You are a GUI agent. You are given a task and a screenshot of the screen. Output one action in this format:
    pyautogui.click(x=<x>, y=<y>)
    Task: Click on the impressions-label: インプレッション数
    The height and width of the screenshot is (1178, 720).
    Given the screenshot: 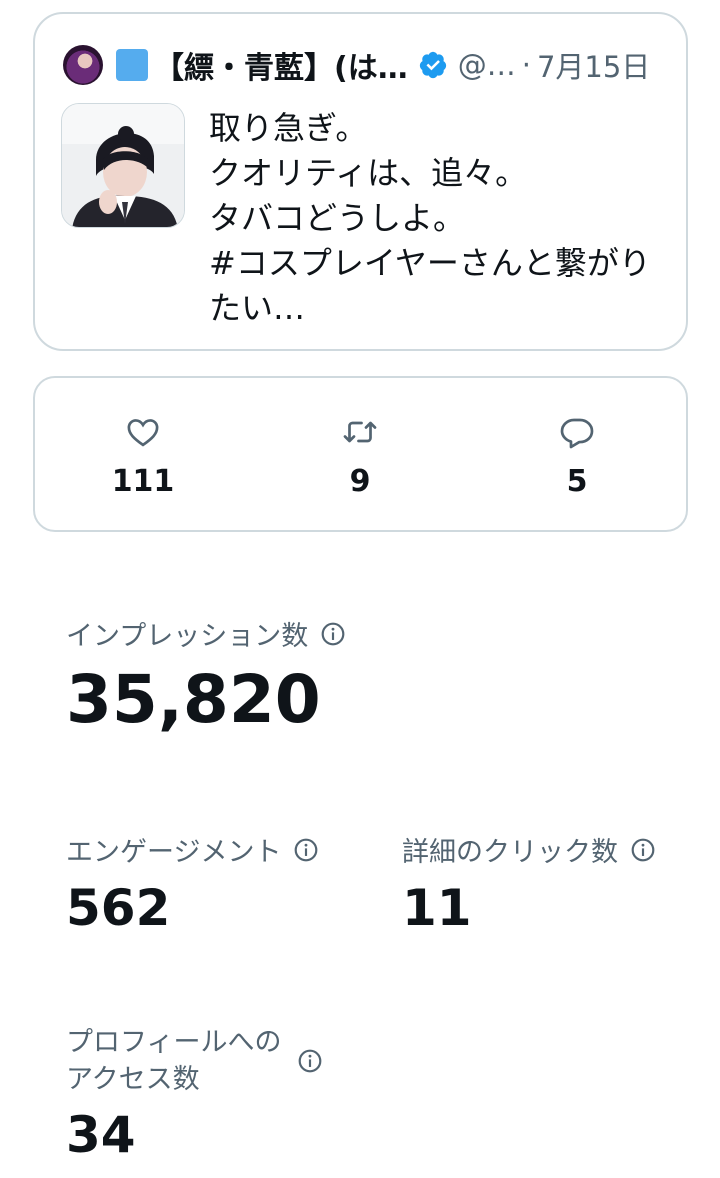 What is the action you would take?
    pyautogui.click(x=187, y=636)
    